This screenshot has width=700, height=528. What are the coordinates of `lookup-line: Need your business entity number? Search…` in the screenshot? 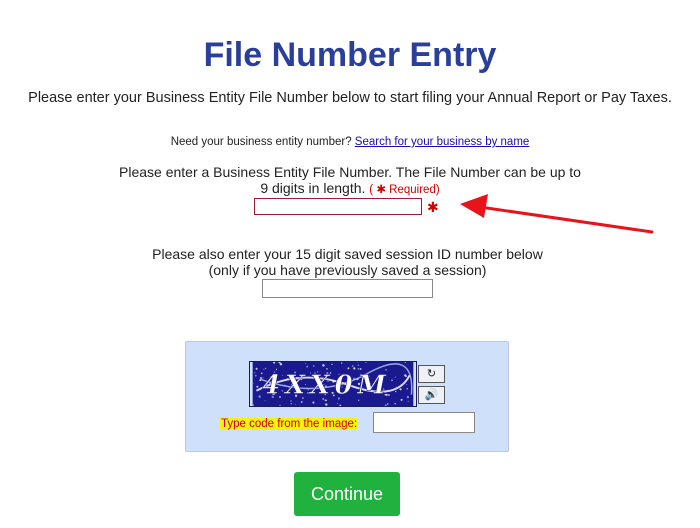 It's located at (350, 142).